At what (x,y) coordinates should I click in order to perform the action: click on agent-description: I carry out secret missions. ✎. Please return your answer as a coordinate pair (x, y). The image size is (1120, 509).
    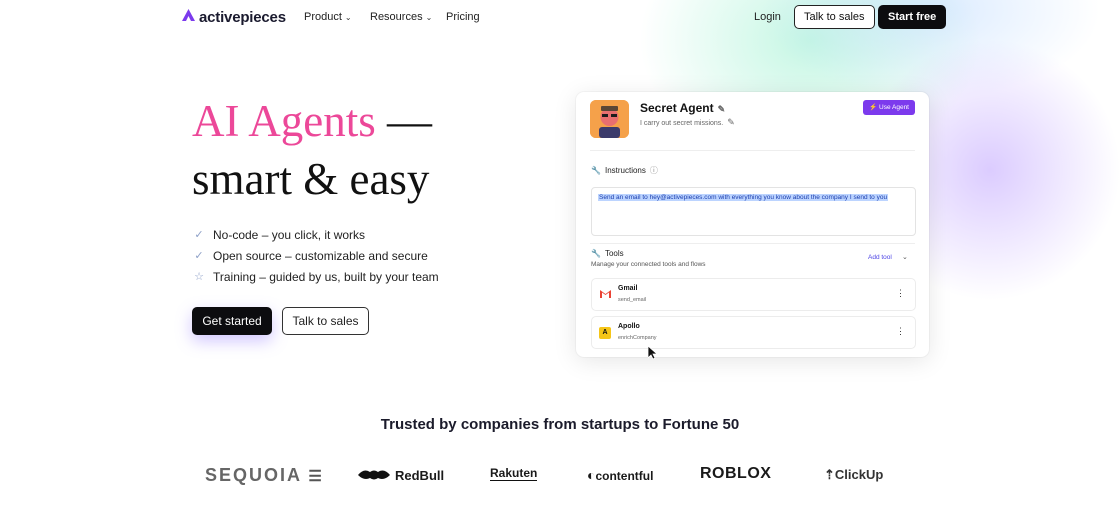
    Looking at the image, I should click on (687, 122).